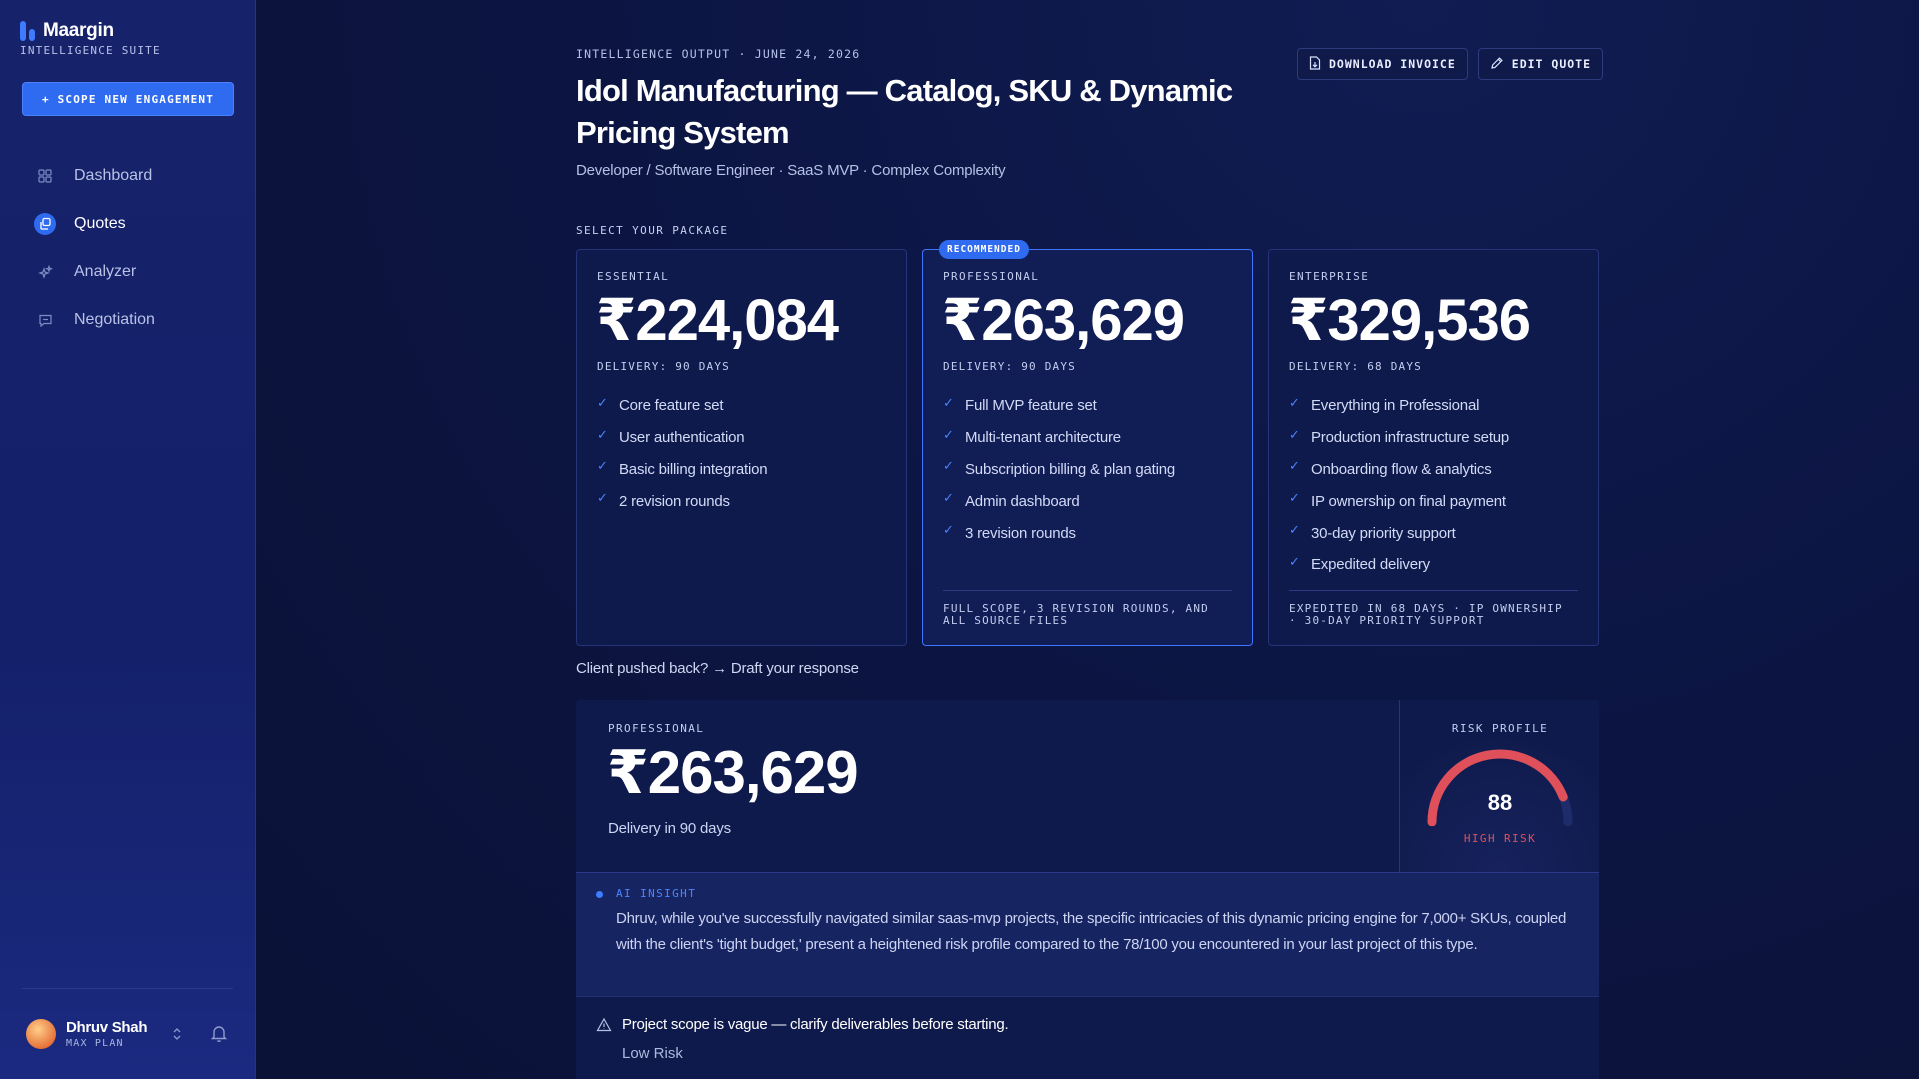 The width and height of the screenshot is (1919, 1079). I want to click on package-price: ₹263,629, so click(1063, 320).